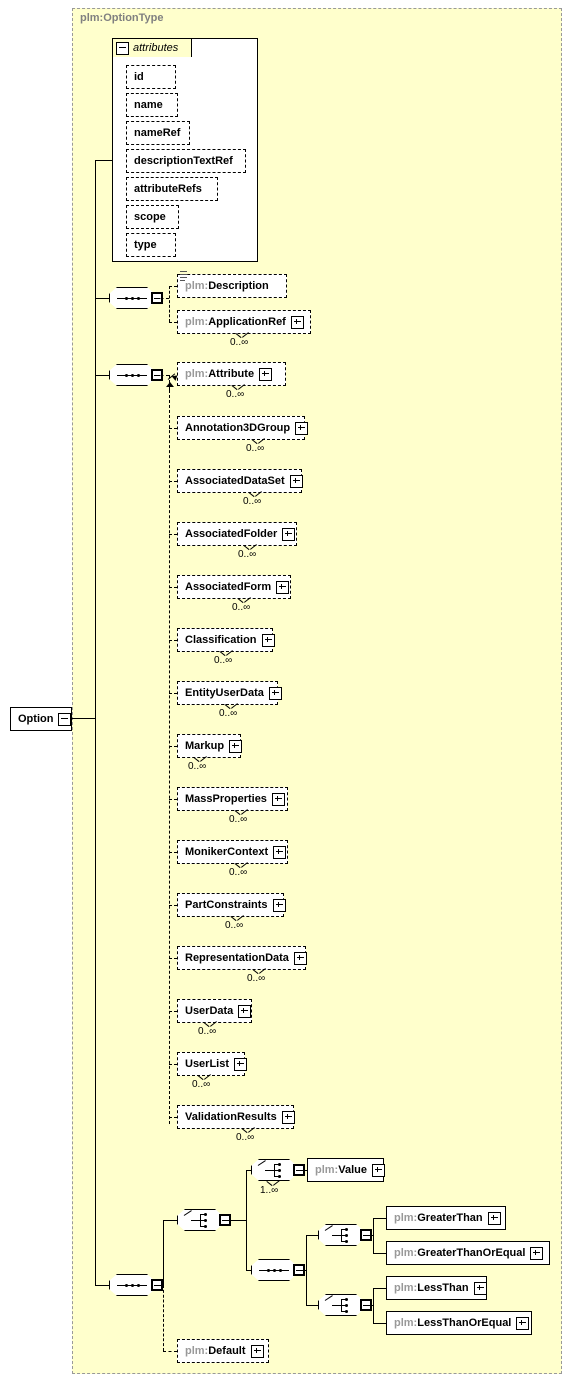 The height and width of the screenshot is (1382, 570). Describe the element at coordinates (238, 427) in the screenshot. I see `element-label: Annotation3DGroup` at that location.